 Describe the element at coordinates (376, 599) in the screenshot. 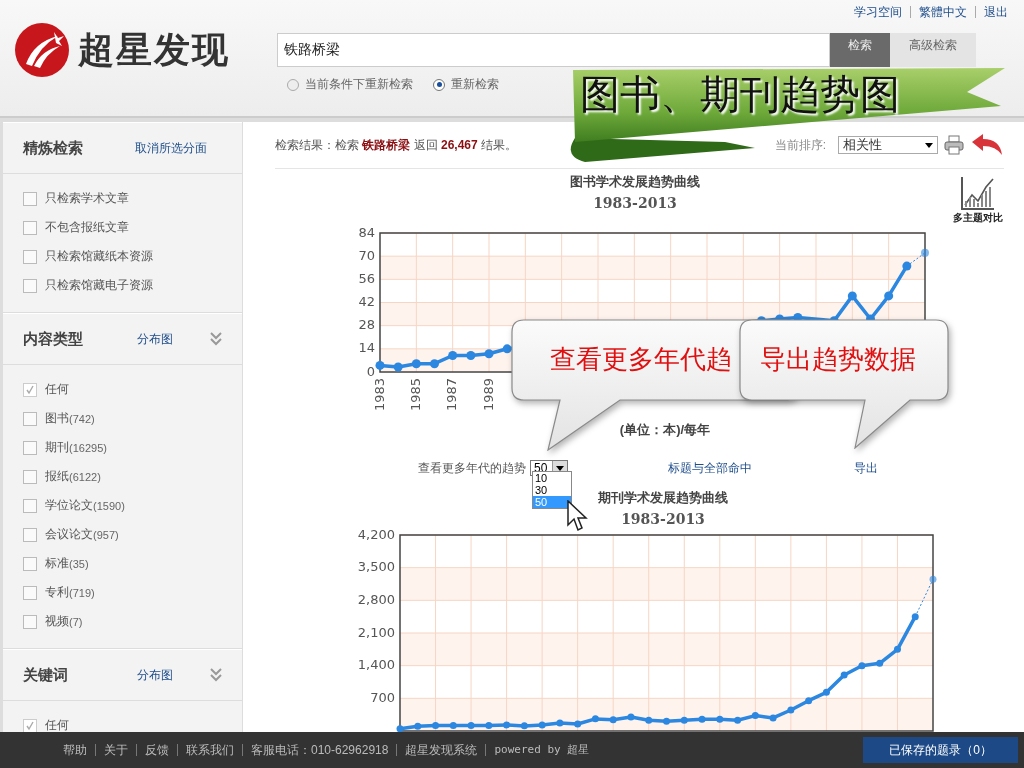

I see `y-tick-label: 2,800` at that location.